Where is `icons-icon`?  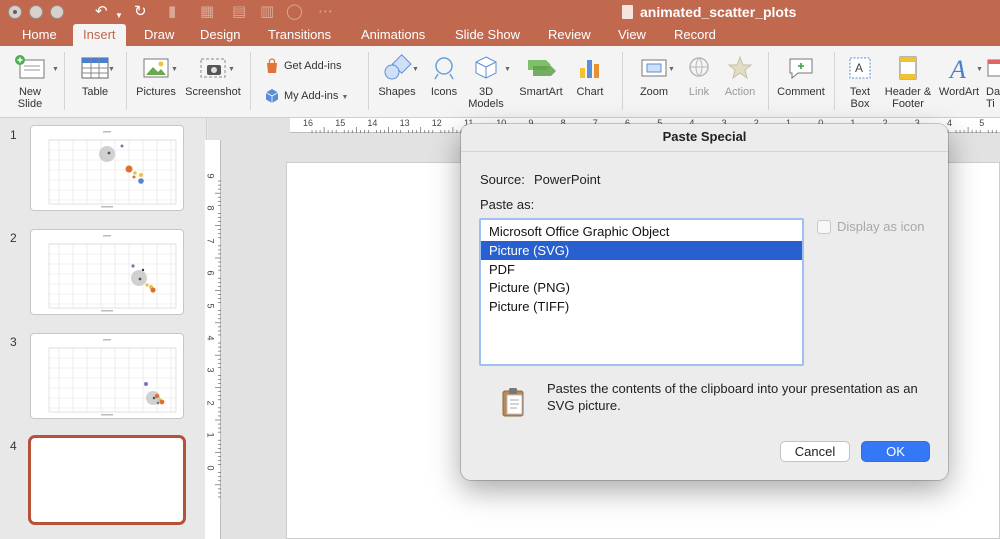
icons-icon is located at coordinates (444, 68).